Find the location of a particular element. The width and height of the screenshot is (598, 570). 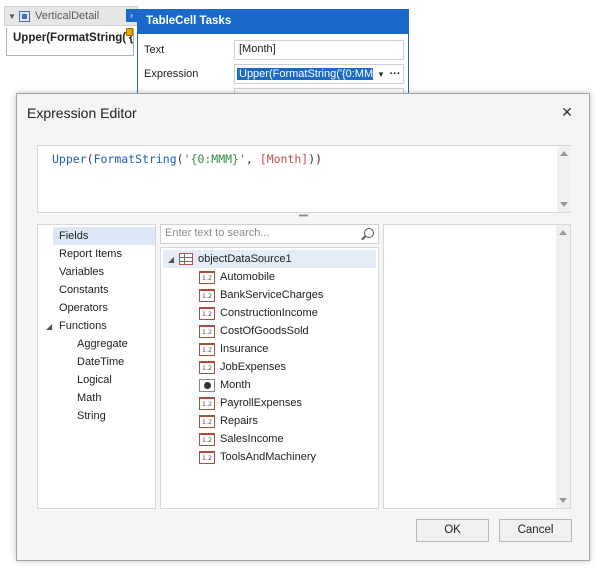

text-field: [Month] is located at coordinates (319, 50).